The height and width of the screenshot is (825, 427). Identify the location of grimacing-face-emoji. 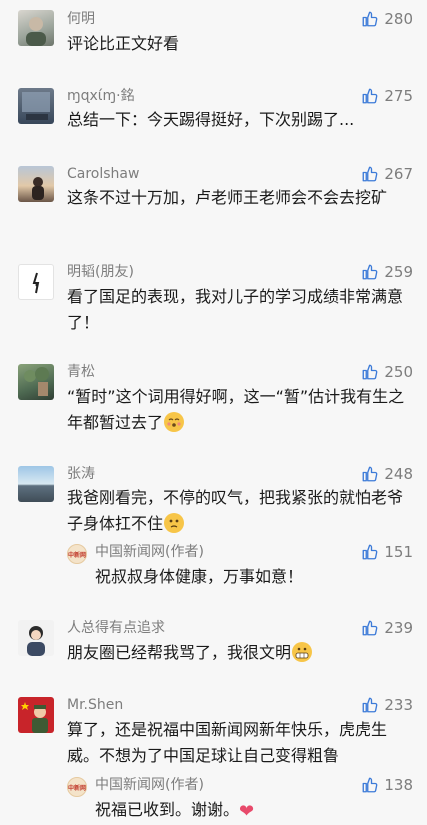
(302, 652).